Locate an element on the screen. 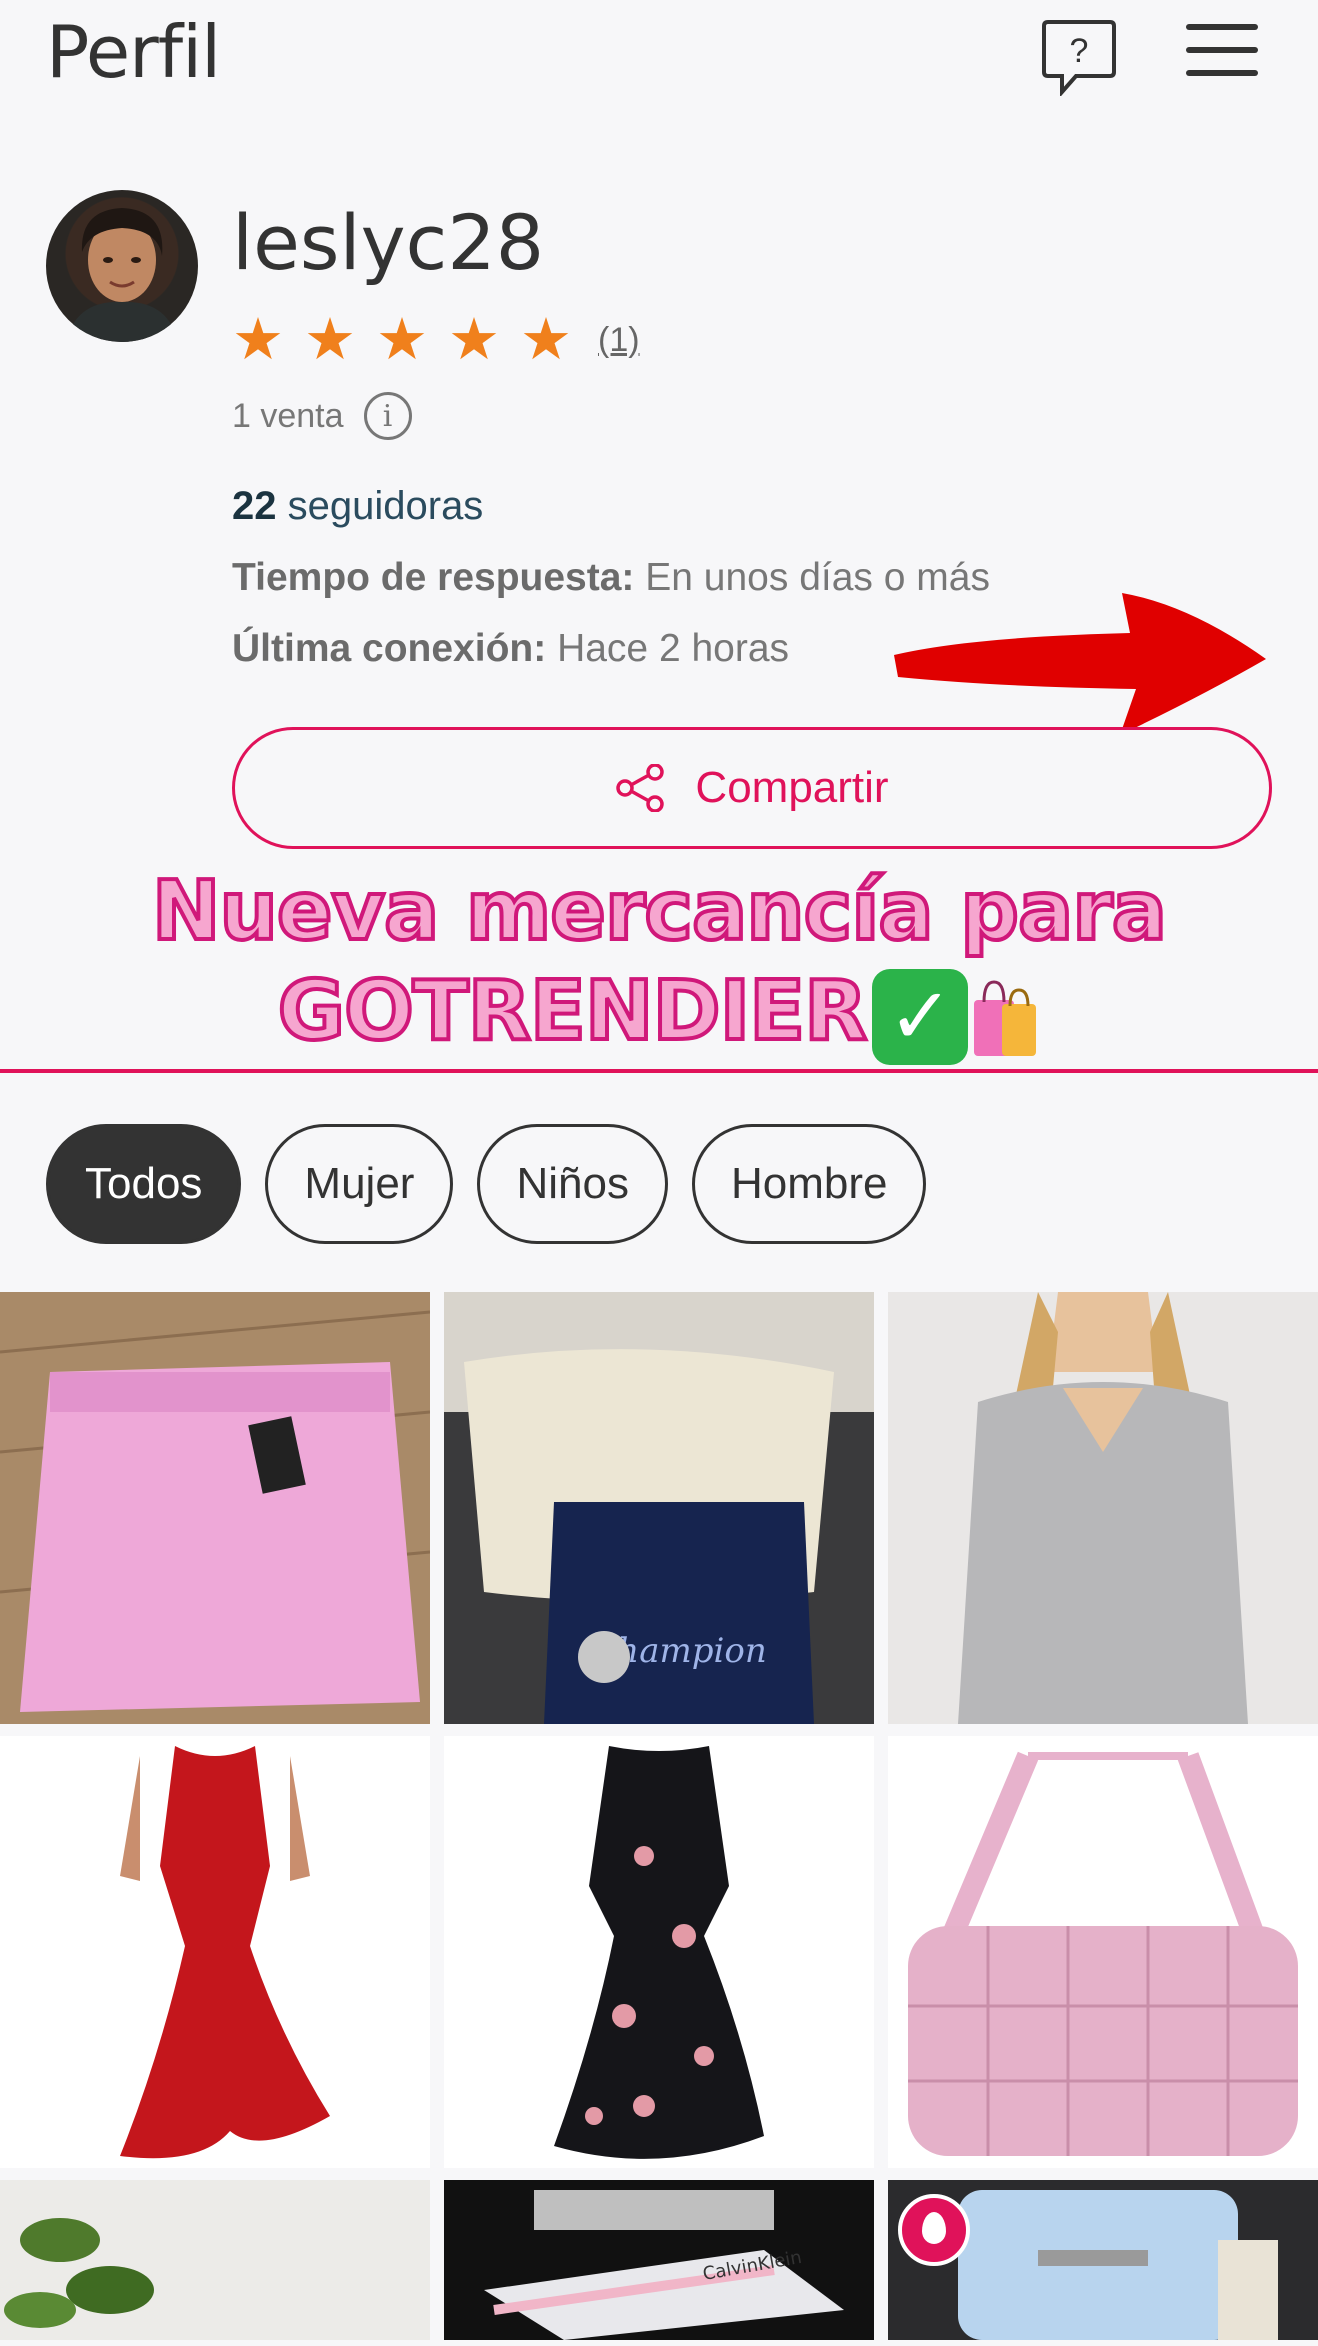  promo-overlay: Nueva mercancía para GOTRENDIER ✓ is located at coordinates (659, 963).